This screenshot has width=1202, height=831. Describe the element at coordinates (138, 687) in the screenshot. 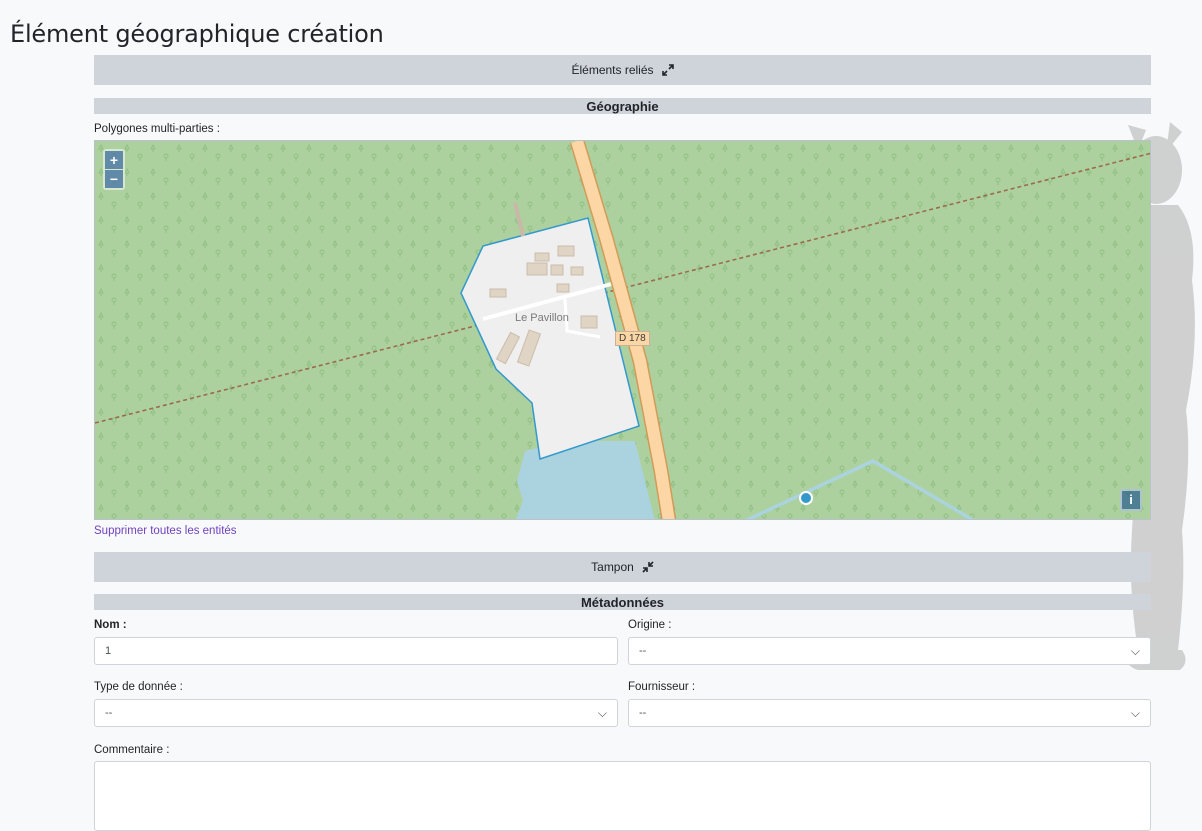

I see `data-type-label: Type de donnée :` at that location.